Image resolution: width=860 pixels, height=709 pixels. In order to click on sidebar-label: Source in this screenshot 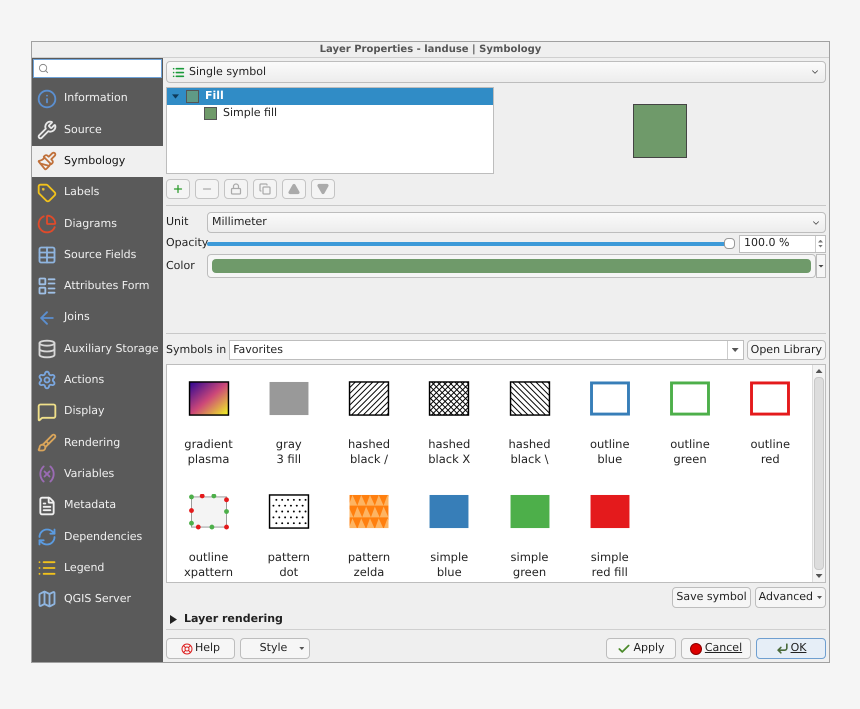, I will do `click(83, 130)`.